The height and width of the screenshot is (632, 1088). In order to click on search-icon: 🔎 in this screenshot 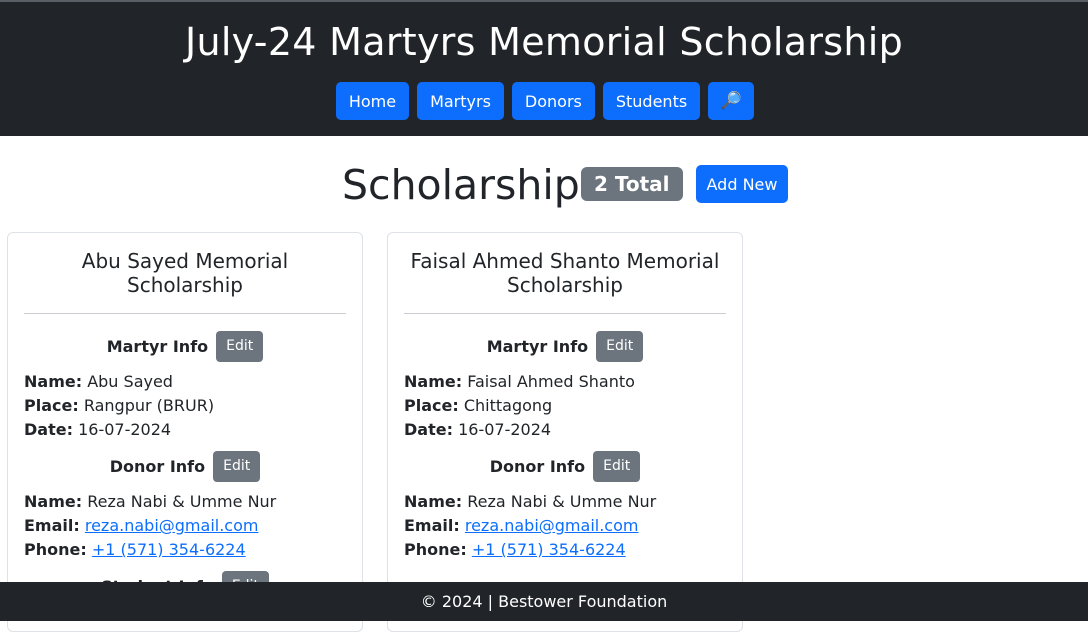, I will do `click(731, 101)`.